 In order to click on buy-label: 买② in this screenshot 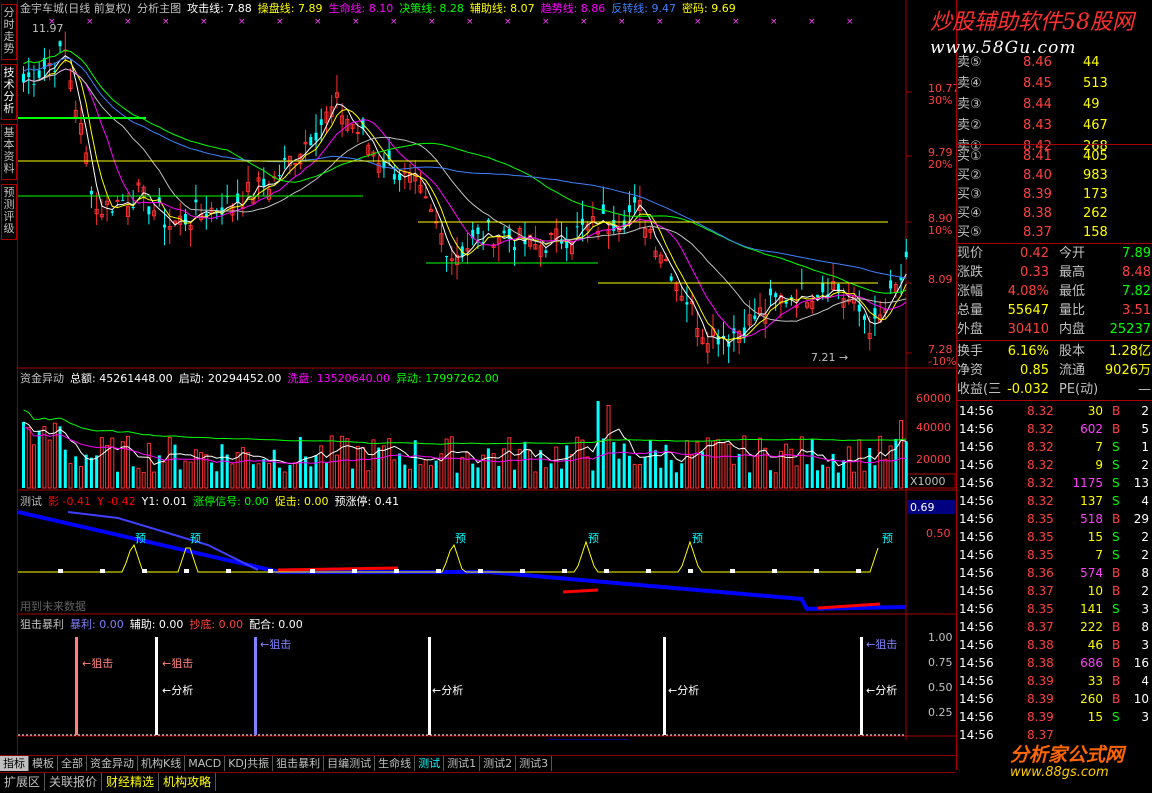, I will do `click(969, 175)`.